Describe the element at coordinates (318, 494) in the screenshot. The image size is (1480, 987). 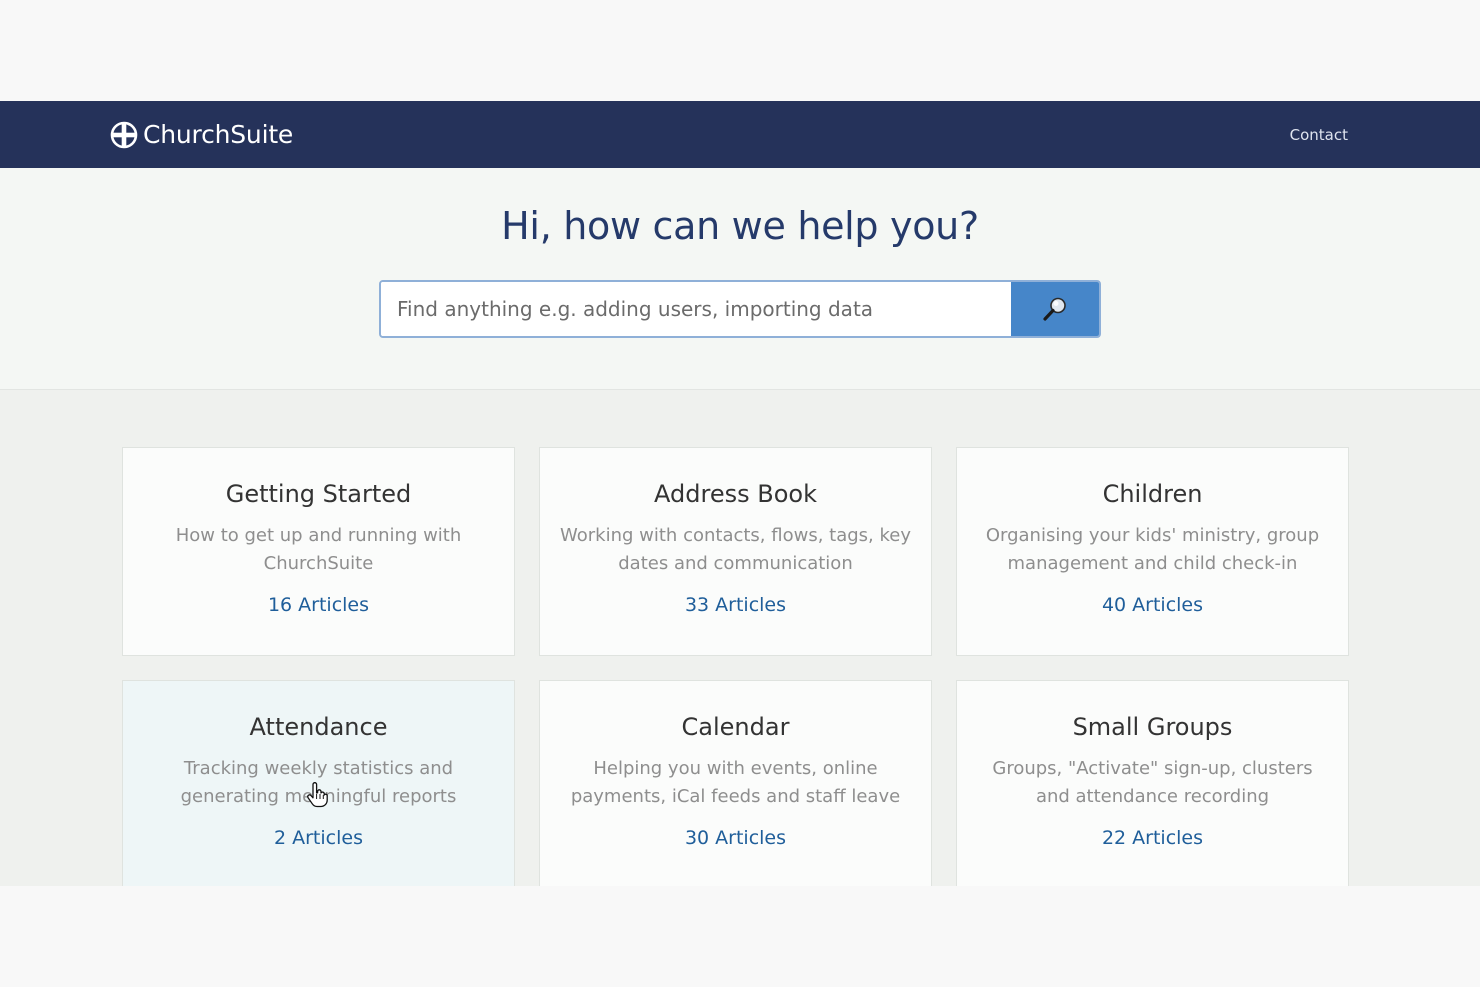
I see `category-title: Getting Started` at that location.